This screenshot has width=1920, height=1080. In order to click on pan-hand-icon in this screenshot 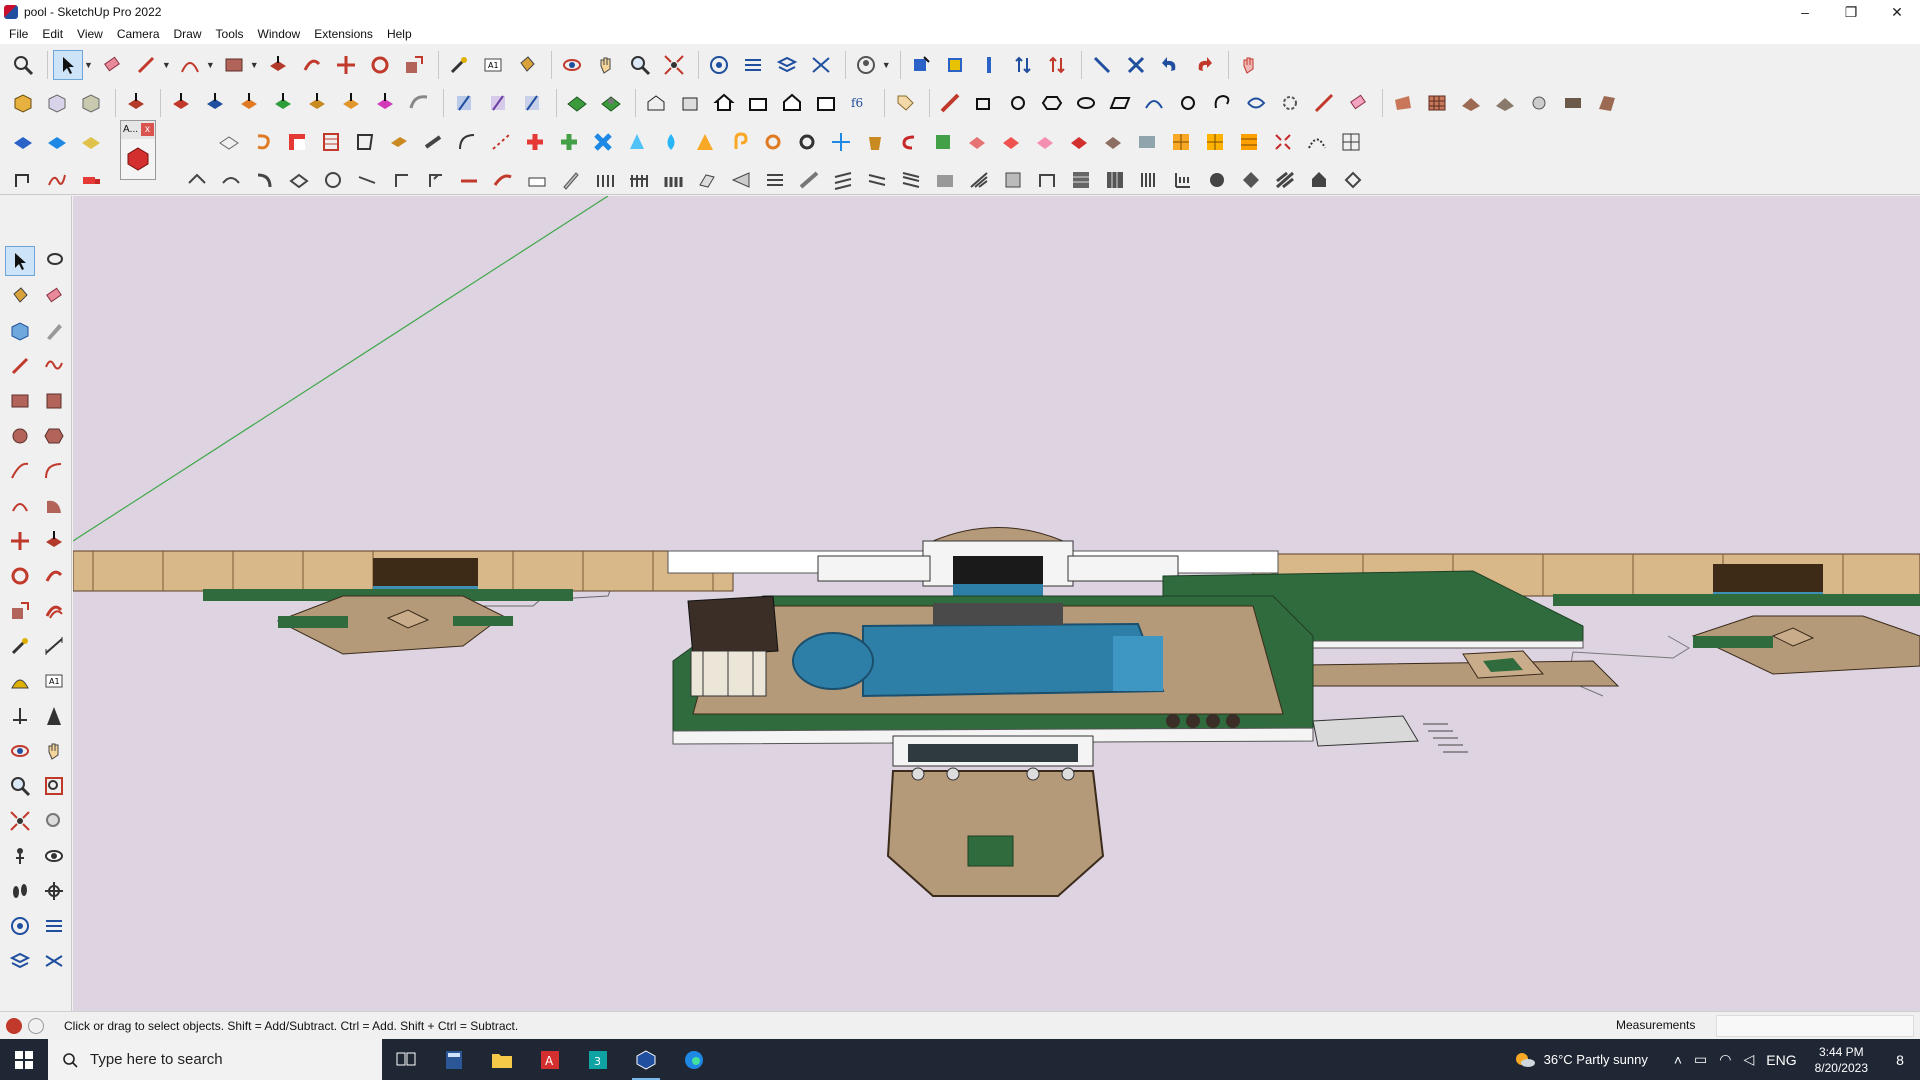, I will do `click(606, 65)`.